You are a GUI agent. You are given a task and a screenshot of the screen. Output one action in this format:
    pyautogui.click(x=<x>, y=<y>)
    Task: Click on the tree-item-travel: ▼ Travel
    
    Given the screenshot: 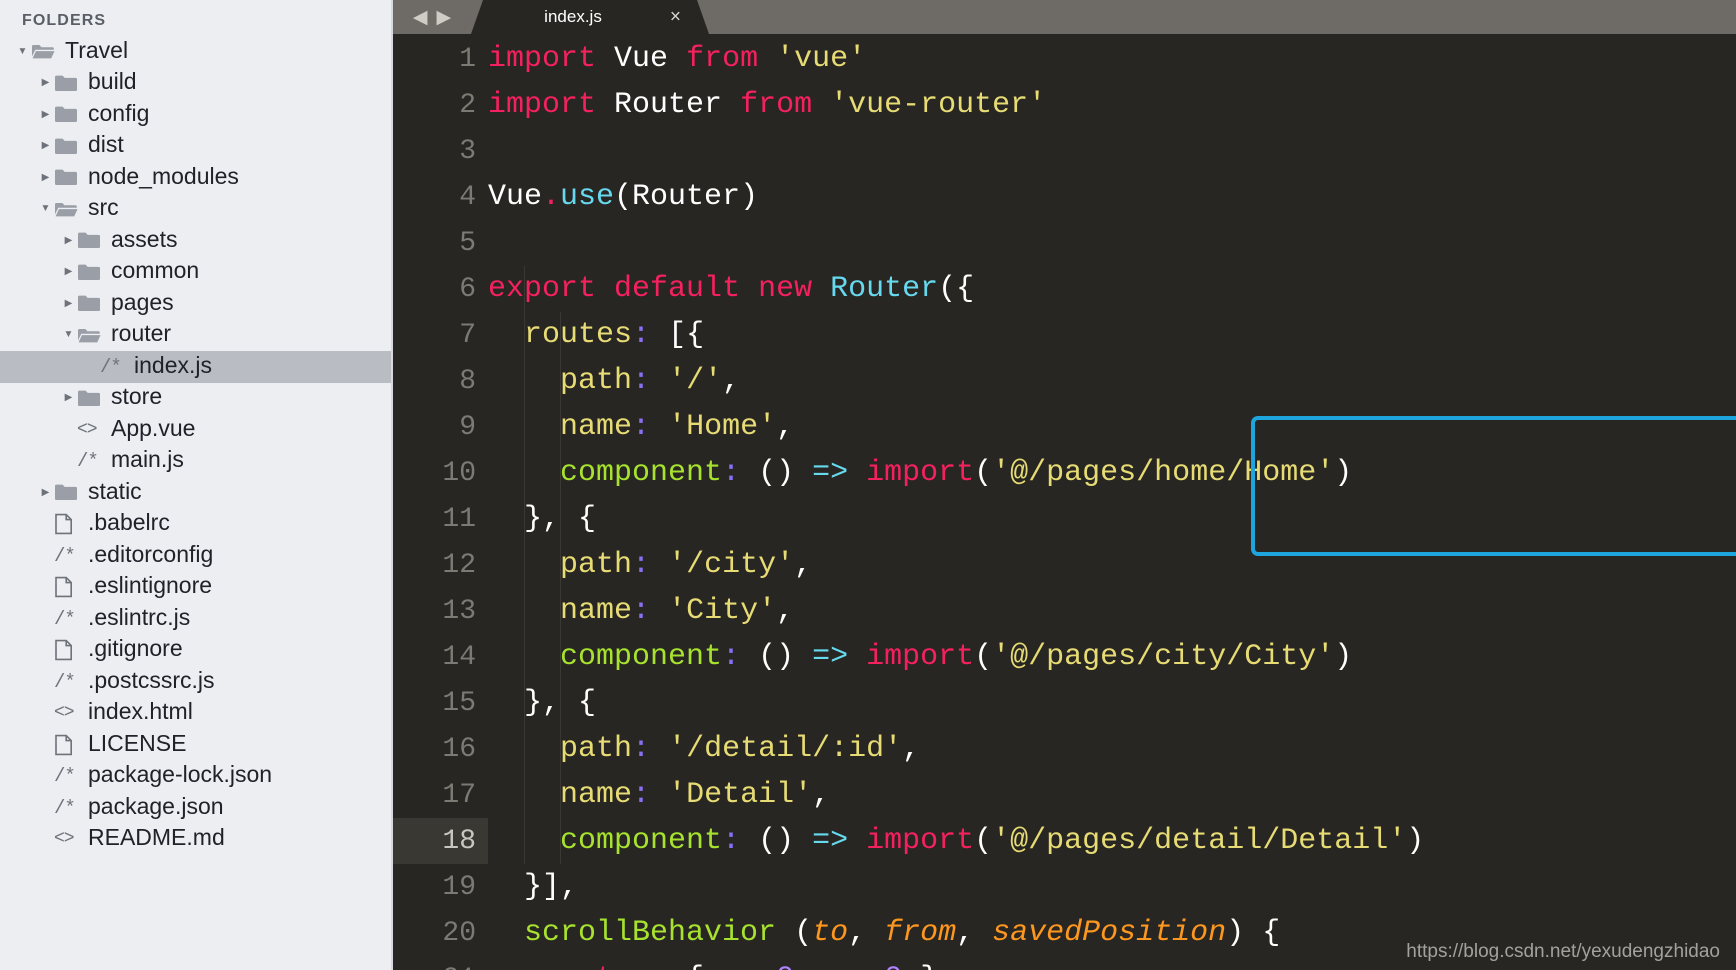 What is the action you would take?
    pyautogui.click(x=196, y=52)
    